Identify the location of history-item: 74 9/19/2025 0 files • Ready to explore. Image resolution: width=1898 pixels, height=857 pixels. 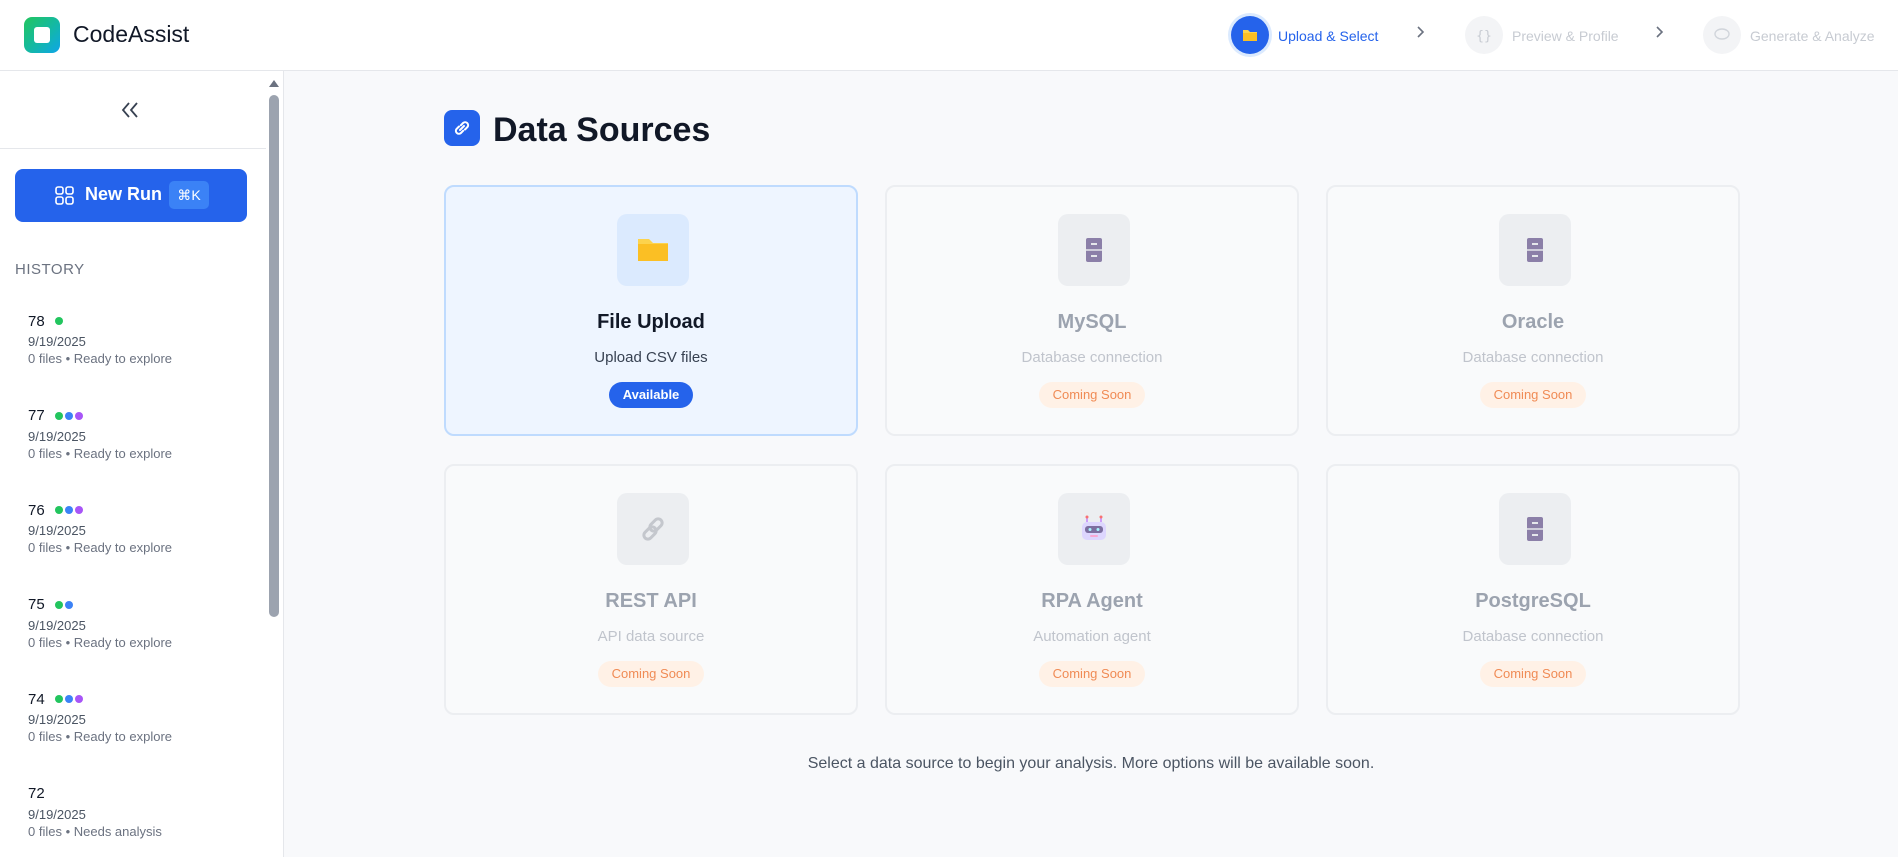
(143, 737).